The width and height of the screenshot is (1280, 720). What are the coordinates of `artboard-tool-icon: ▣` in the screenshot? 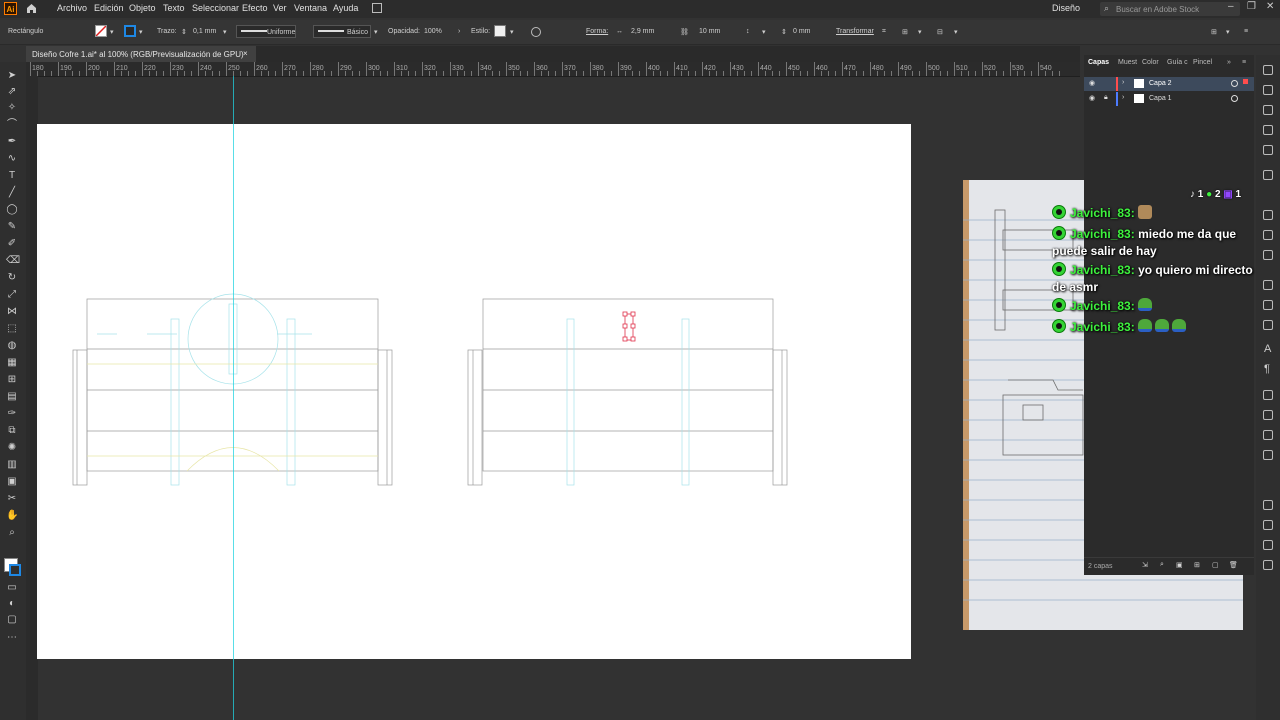 It's located at (12, 482).